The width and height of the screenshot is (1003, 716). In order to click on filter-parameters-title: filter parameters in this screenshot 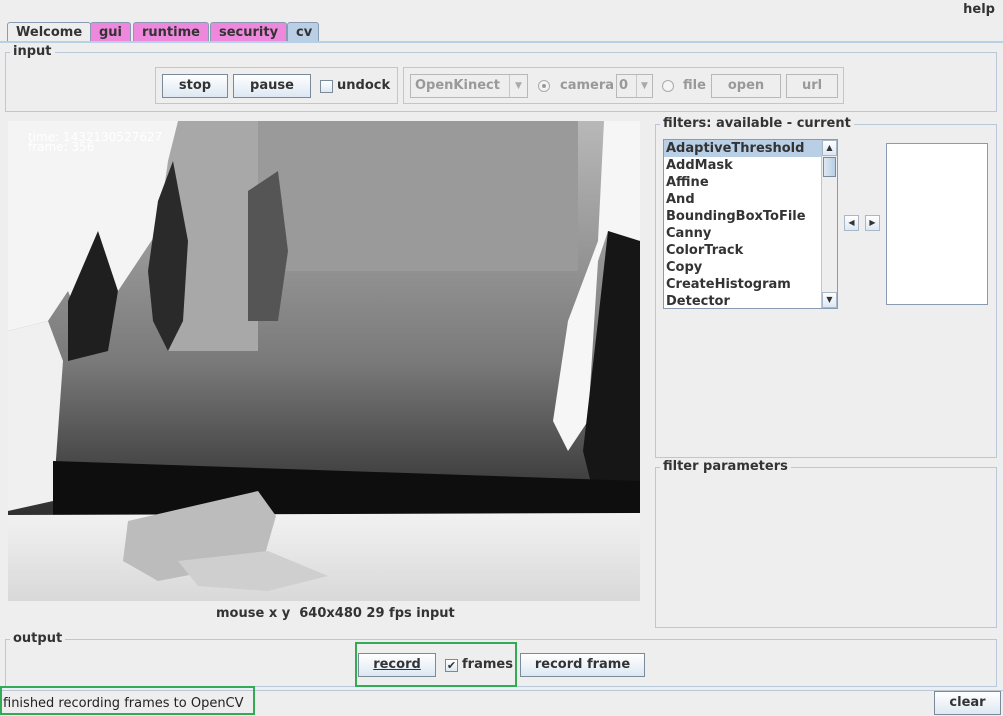, I will do `click(725, 466)`.